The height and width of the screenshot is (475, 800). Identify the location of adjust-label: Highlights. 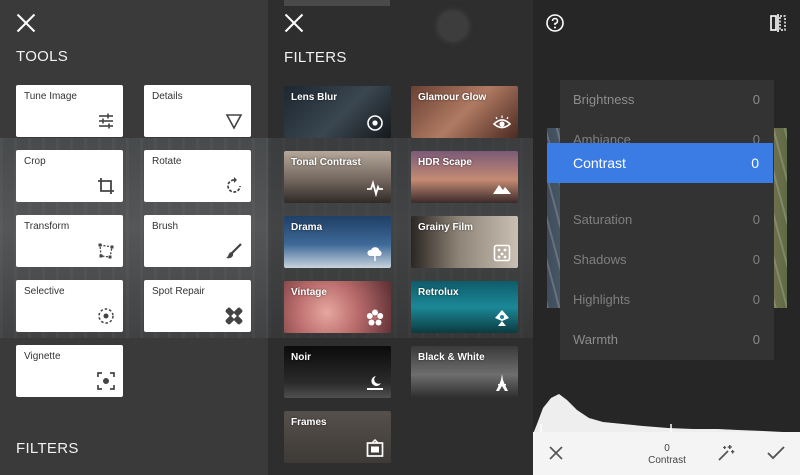
(602, 299).